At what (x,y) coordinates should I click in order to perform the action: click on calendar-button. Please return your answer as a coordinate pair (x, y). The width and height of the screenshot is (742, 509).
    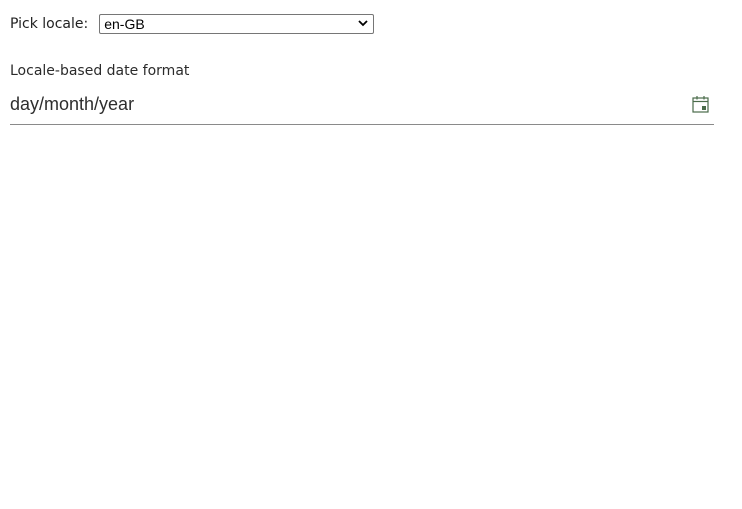
    Looking at the image, I should click on (700, 104).